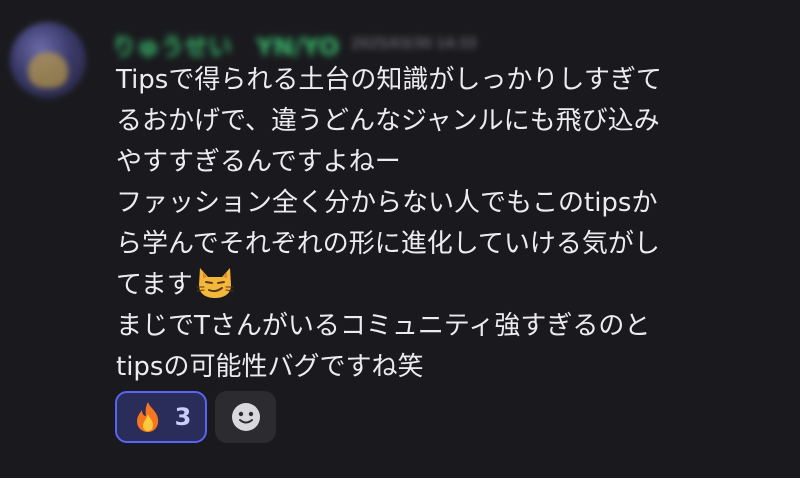 The width and height of the screenshot is (800, 478). I want to click on message-line: まじでTさんがいるコミュニティ強すぎるのと, so click(383, 326).